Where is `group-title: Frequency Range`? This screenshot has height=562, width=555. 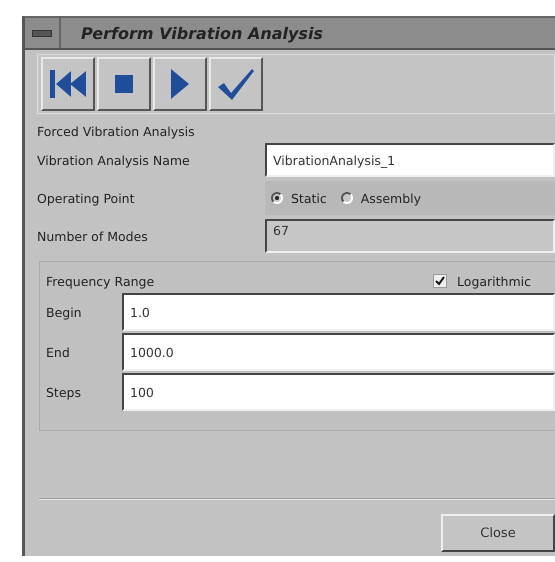 group-title: Frequency Range is located at coordinates (100, 281).